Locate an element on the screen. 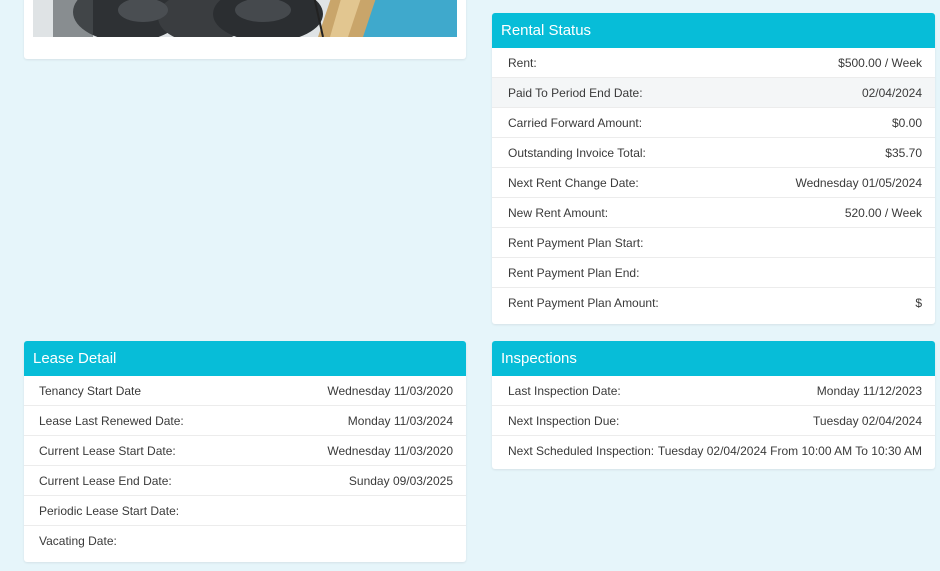 This screenshot has width=940, height=571. row-value: Monday 11/03/2024 is located at coordinates (400, 420).